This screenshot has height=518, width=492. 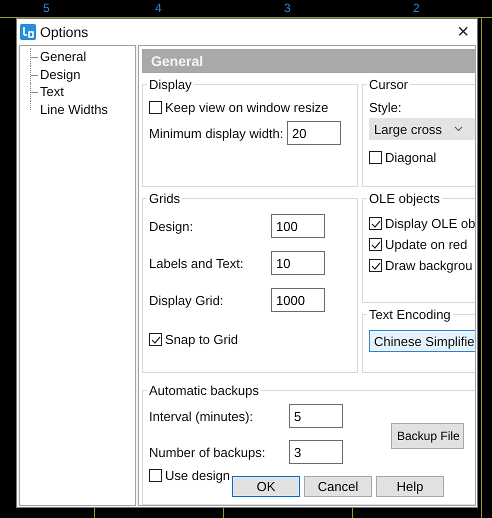 I want to click on checkbox: Snap to Grid, so click(x=193, y=340).